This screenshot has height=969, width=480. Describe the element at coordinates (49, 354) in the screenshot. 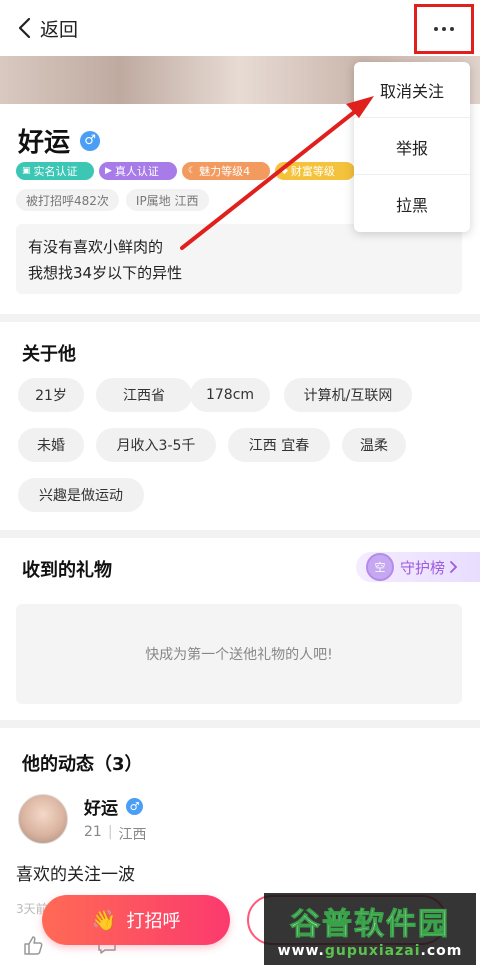

I see `about-title: 关于他` at that location.